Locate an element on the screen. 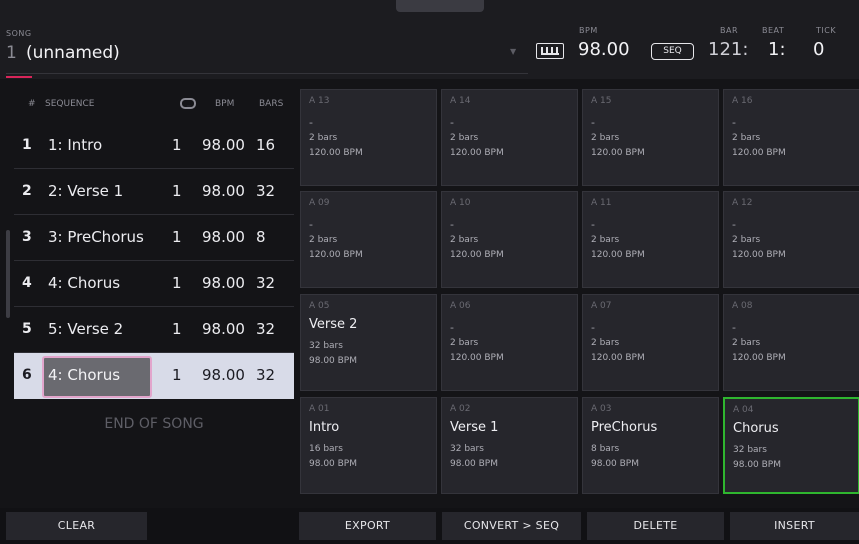 The image size is (859, 544). sequence-pad: A 13 - 2 bars 120.00 BPM is located at coordinates (368, 137).